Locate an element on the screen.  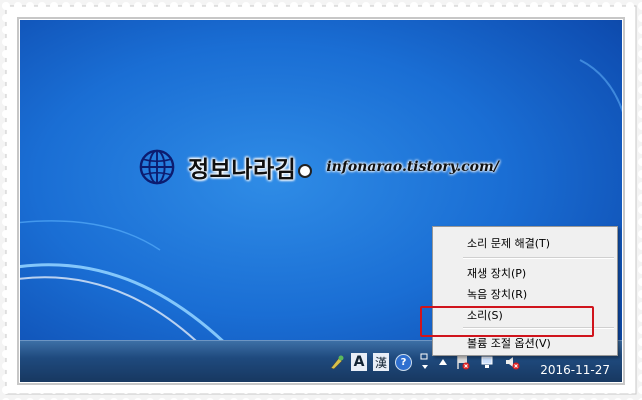
menu-item-troubleshoot: 소리 문제 해결(T) is located at coordinates (508, 243).